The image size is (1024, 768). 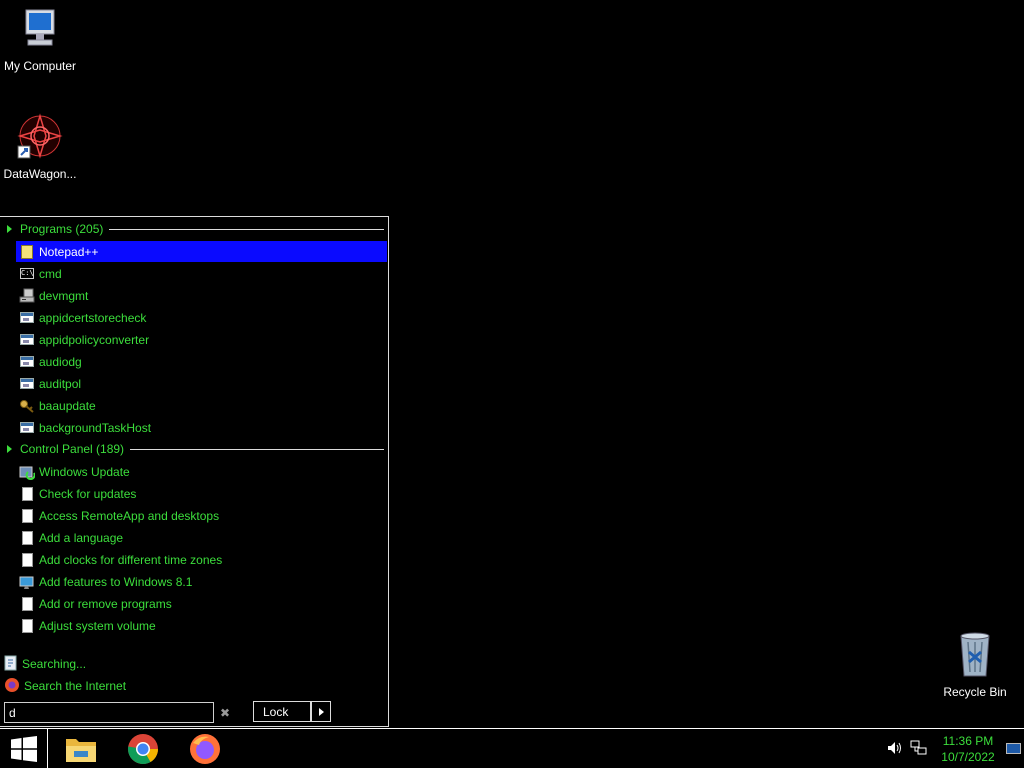 I want to click on program-item-label: cmd, so click(x=50, y=273).